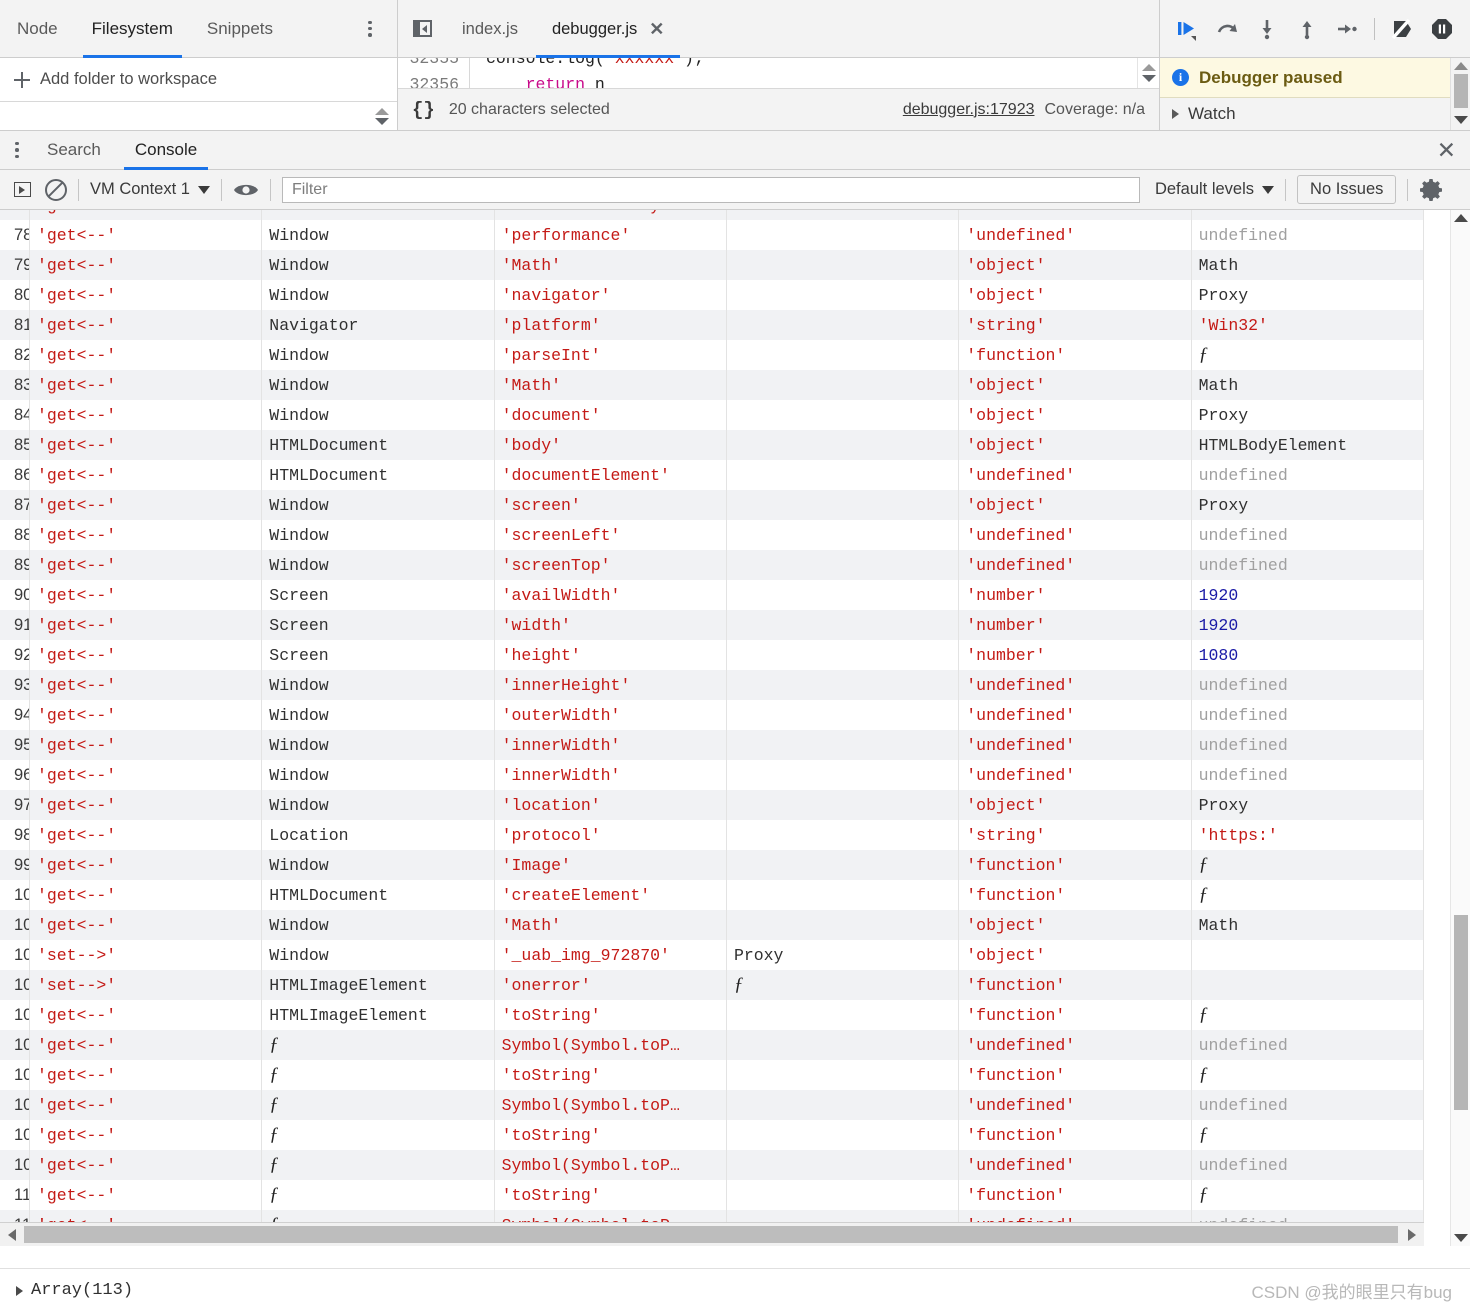 This screenshot has width=1470, height=1312. Describe the element at coordinates (150, 189) in the screenshot. I see `execution-context-selector: VM Context 1` at that location.